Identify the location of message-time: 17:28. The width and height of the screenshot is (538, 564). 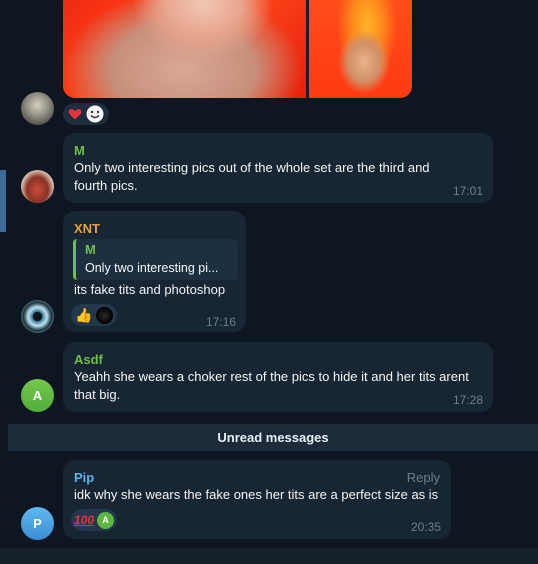
(467, 400).